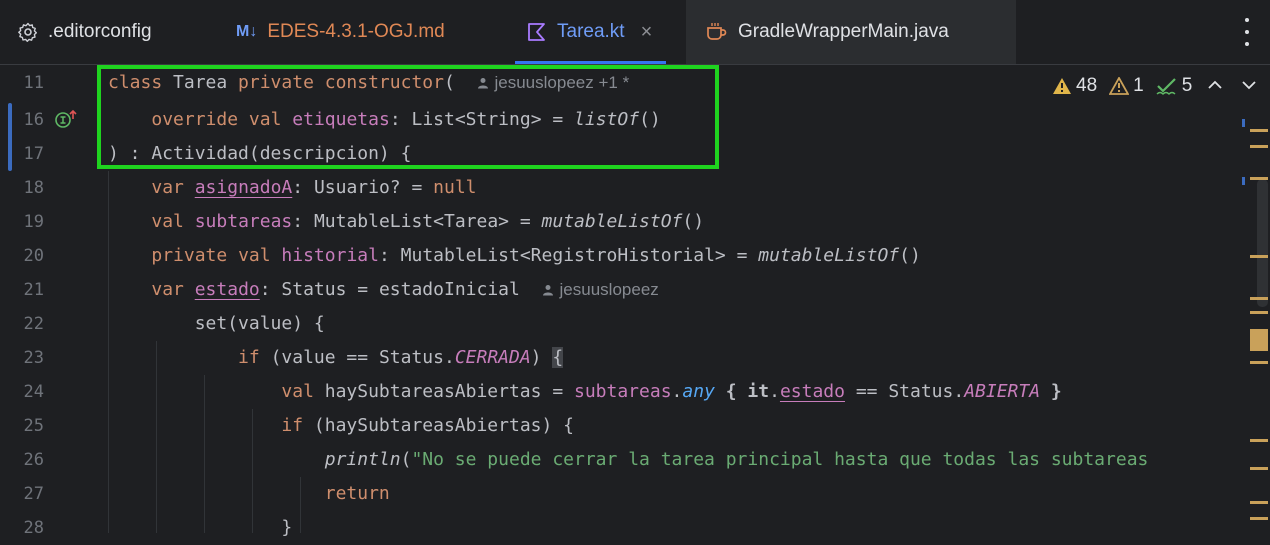 This screenshot has height=545, width=1270. What do you see at coordinates (698, 391) in the screenshot?
I see `function-call: any` at bounding box center [698, 391].